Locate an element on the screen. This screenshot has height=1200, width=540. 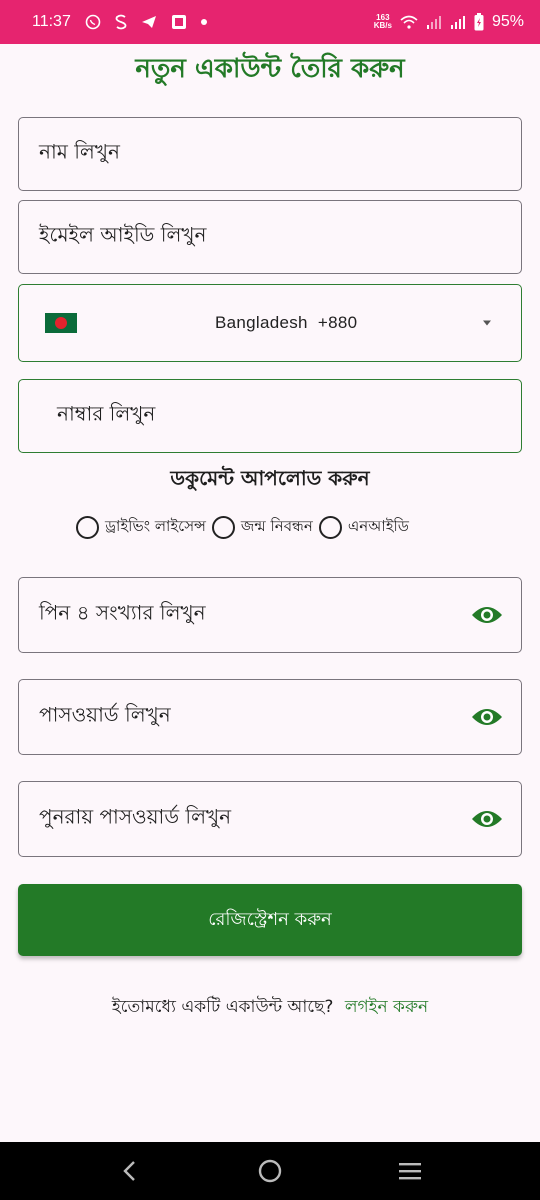
phone-number-field: নাম্বার লিখুন is located at coordinates (270, 416).